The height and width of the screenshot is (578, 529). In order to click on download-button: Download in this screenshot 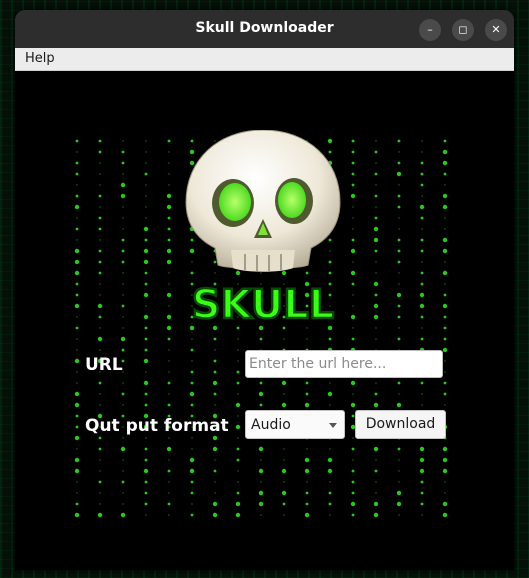, I will do `click(400, 424)`.